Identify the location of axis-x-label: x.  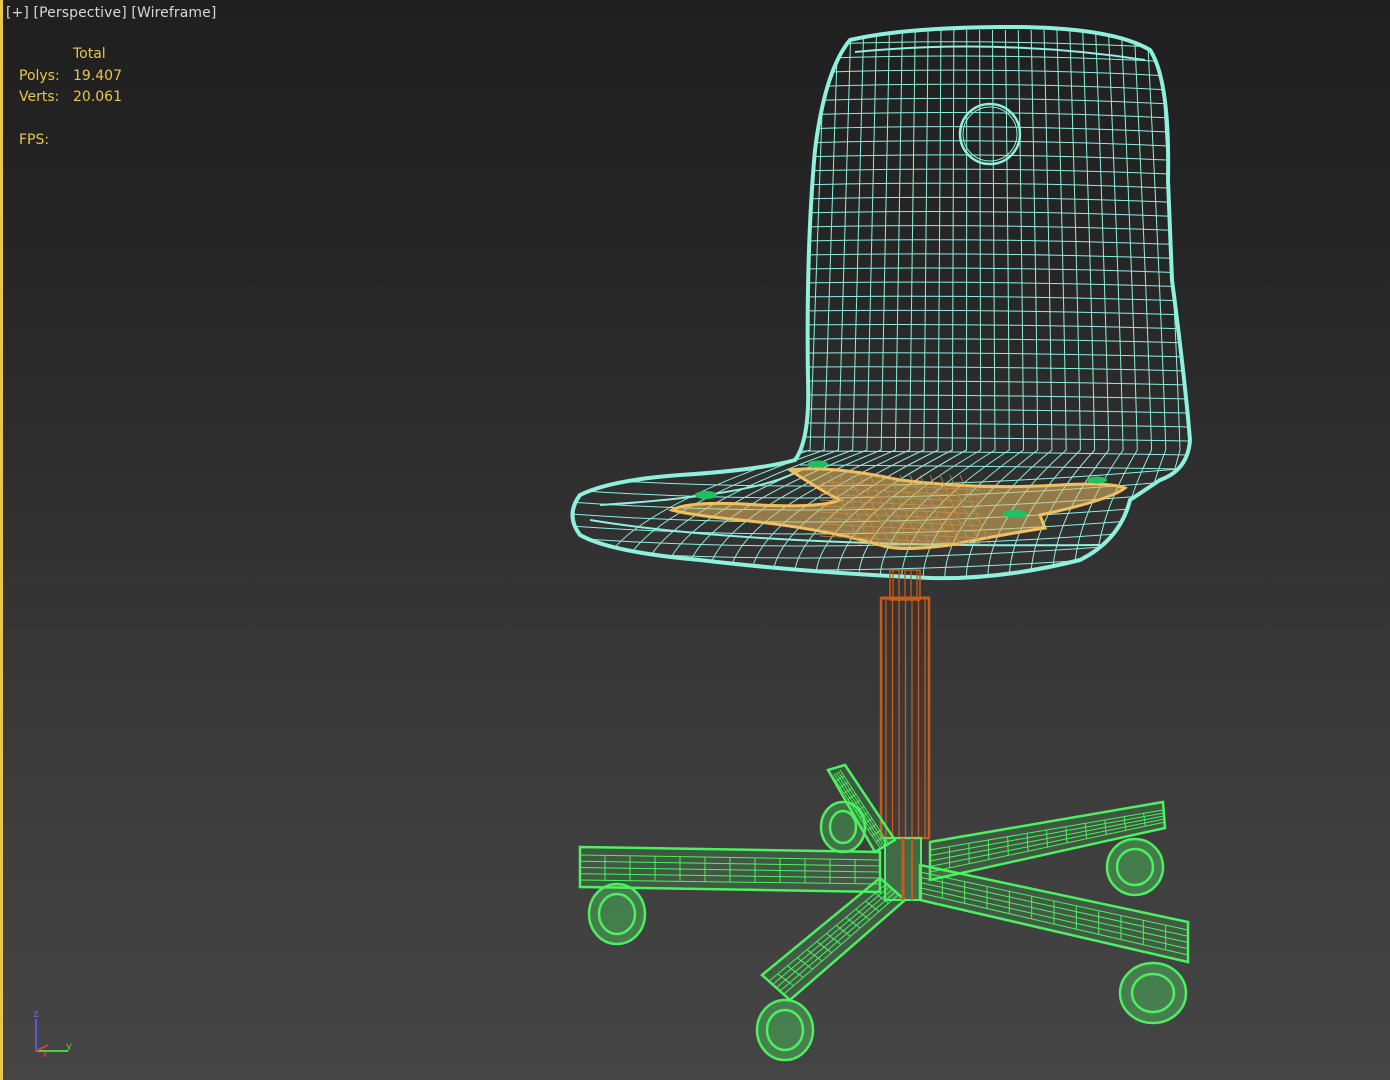
(45, 1054).